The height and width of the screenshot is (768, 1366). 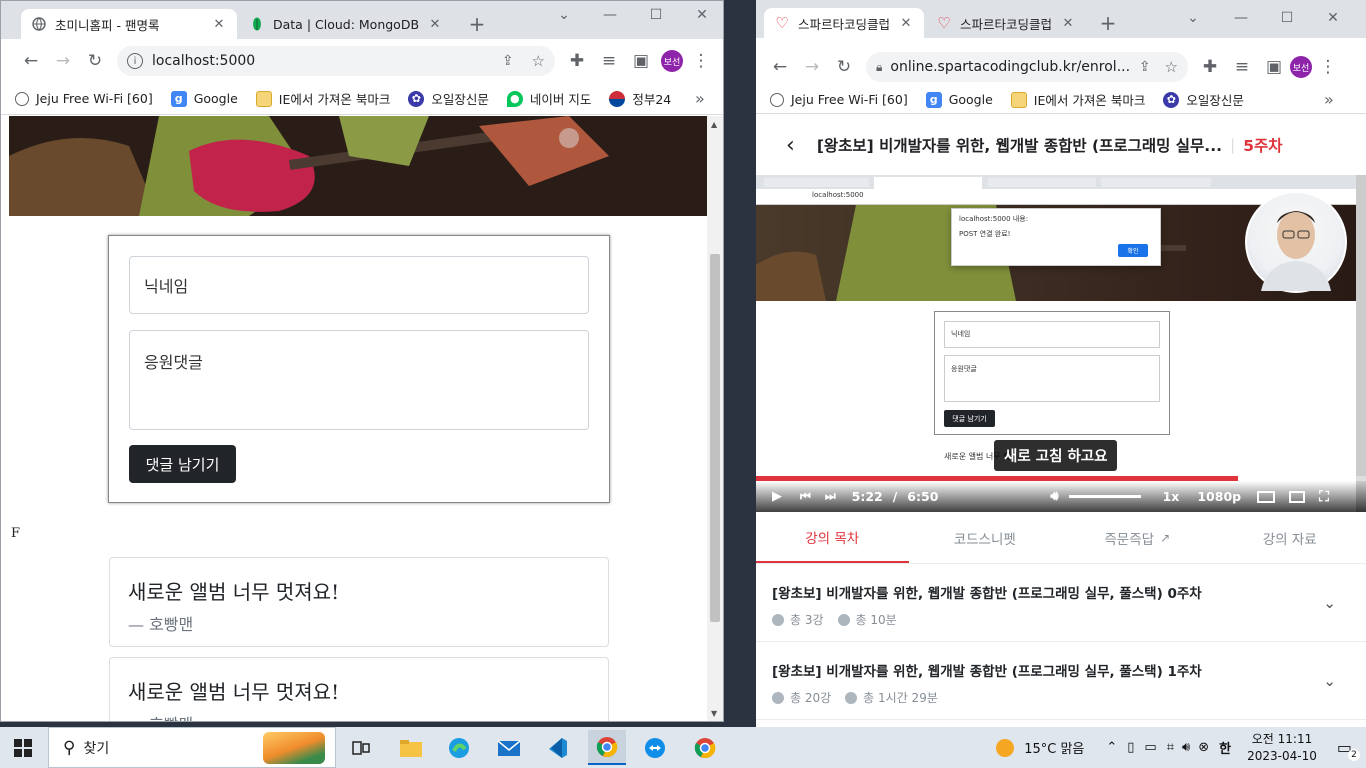 What do you see at coordinates (1171, 496) in the screenshot?
I see `speed-button: 1x` at bounding box center [1171, 496].